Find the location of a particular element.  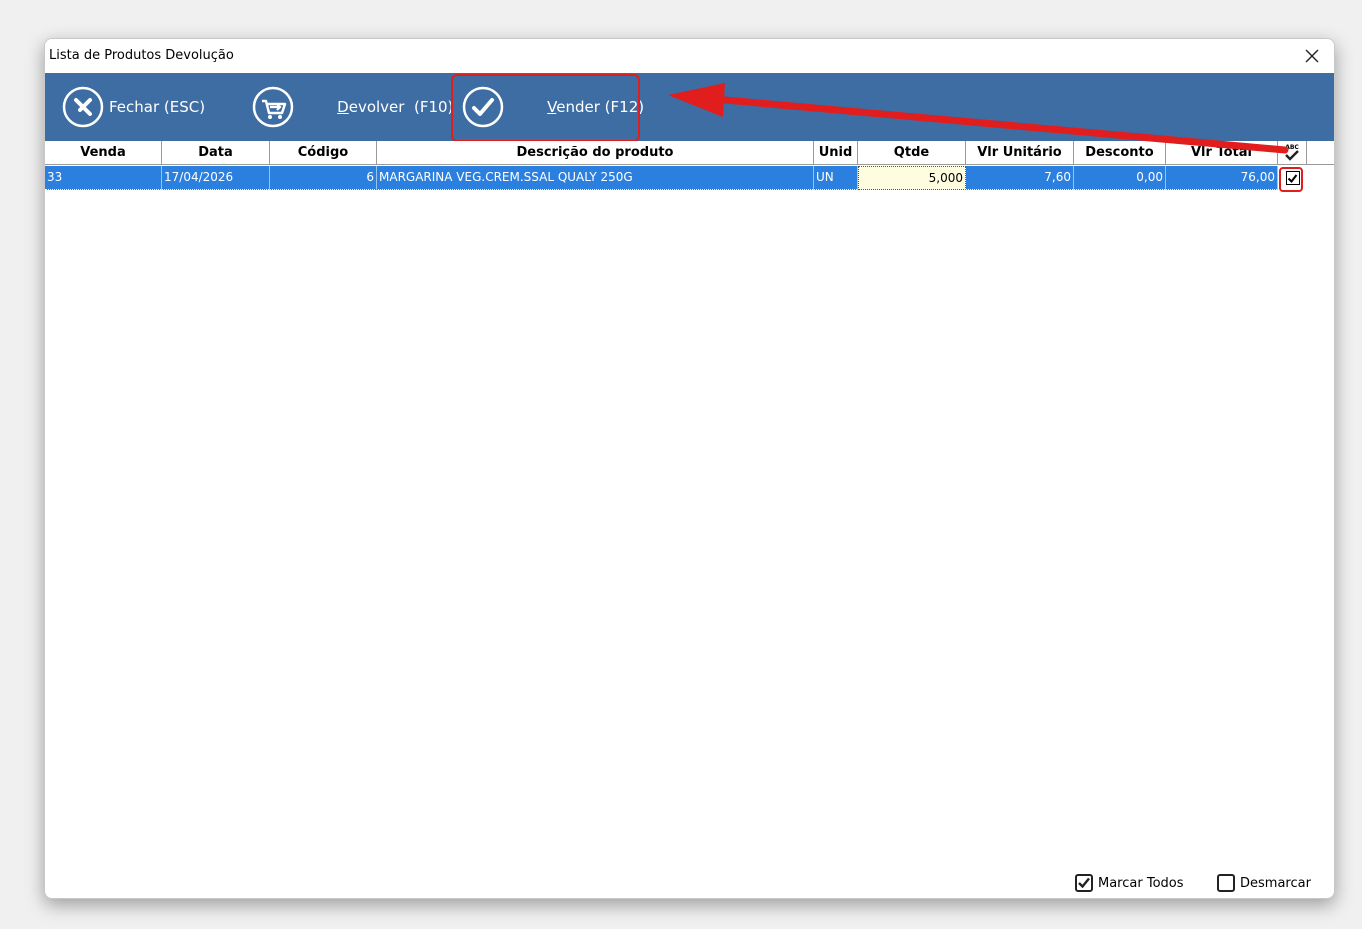

desmarcar-checkbox is located at coordinates (1226, 883).